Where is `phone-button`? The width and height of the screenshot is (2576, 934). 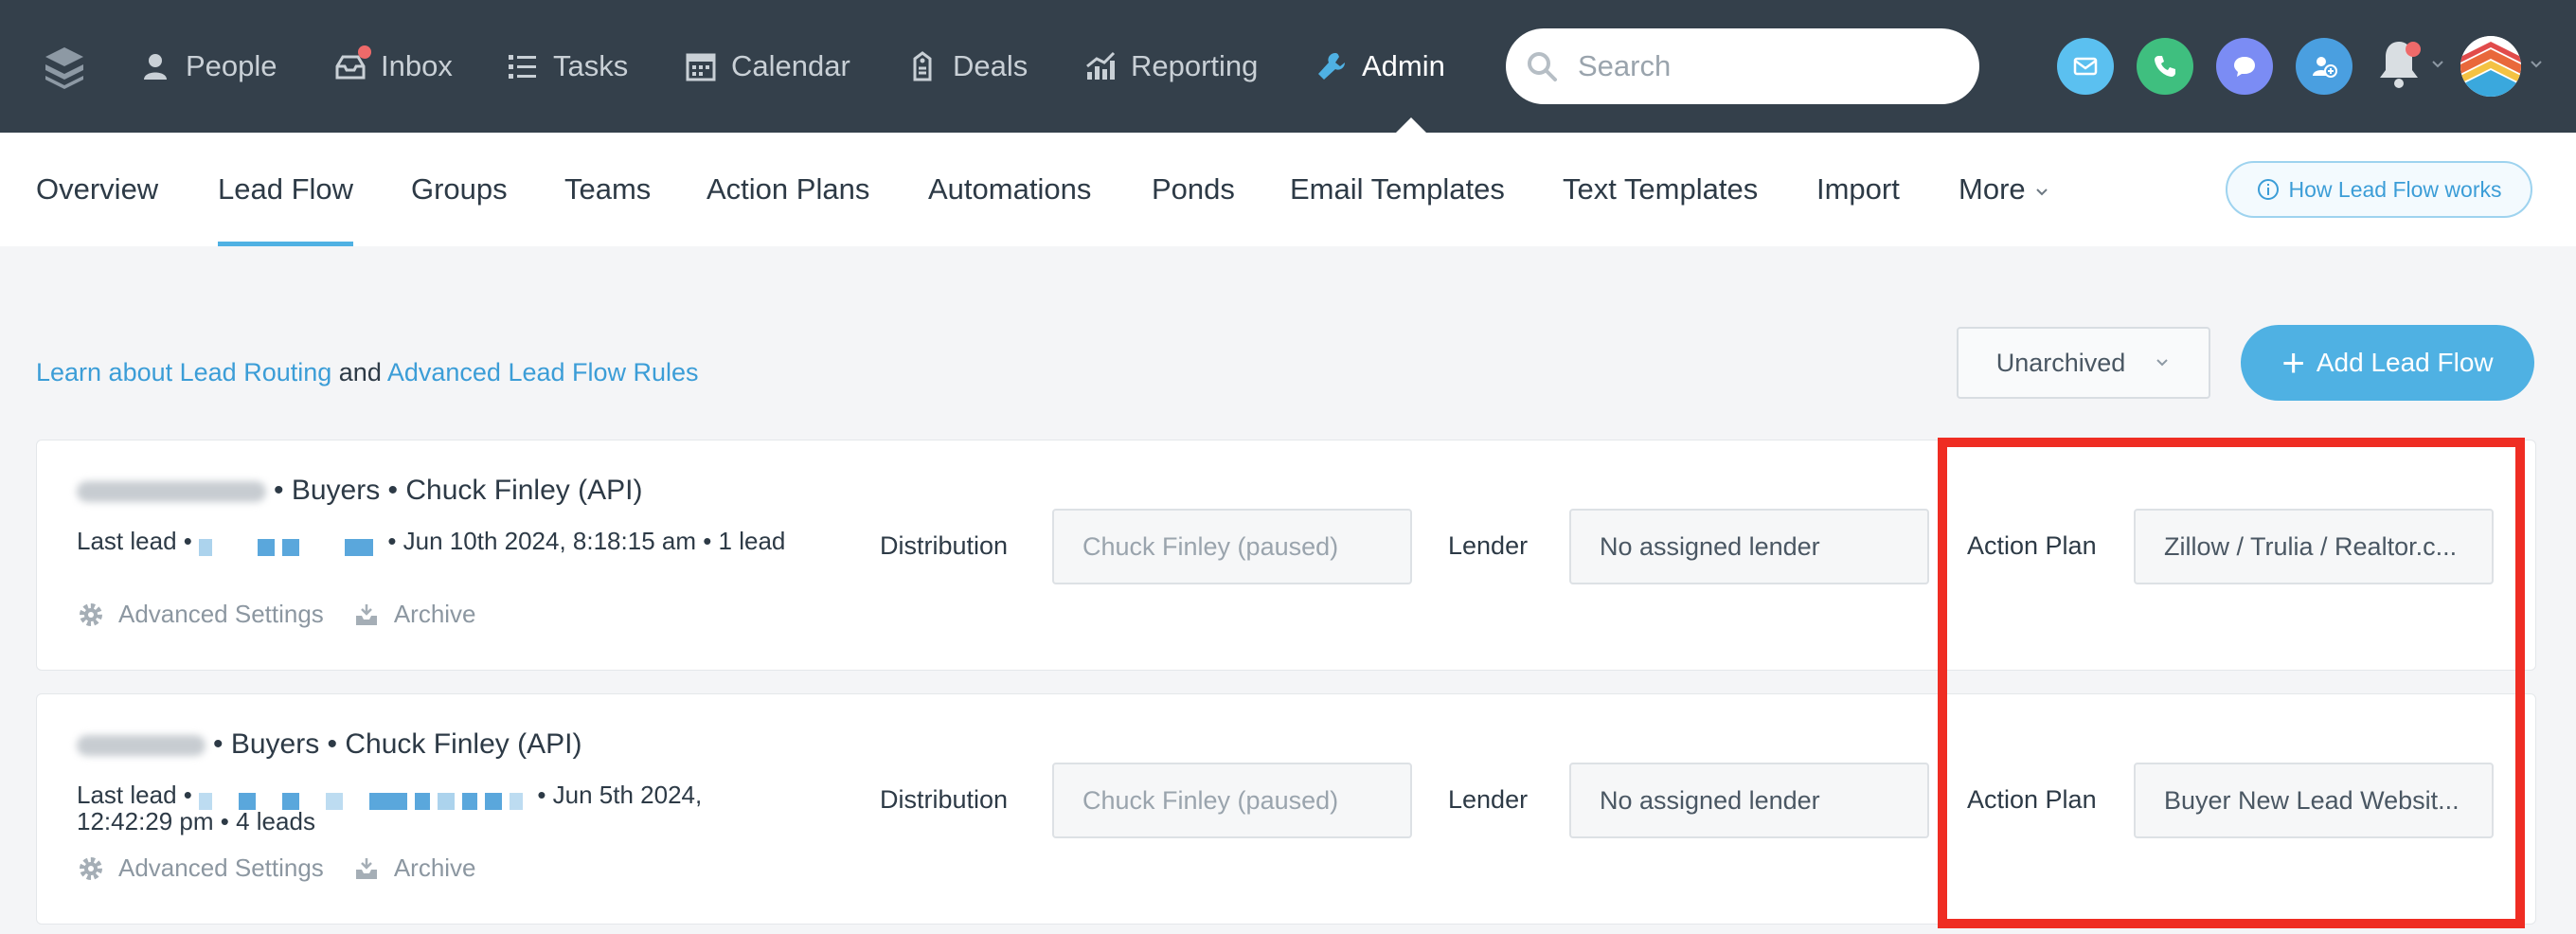
phone-button is located at coordinates (2165, 66).